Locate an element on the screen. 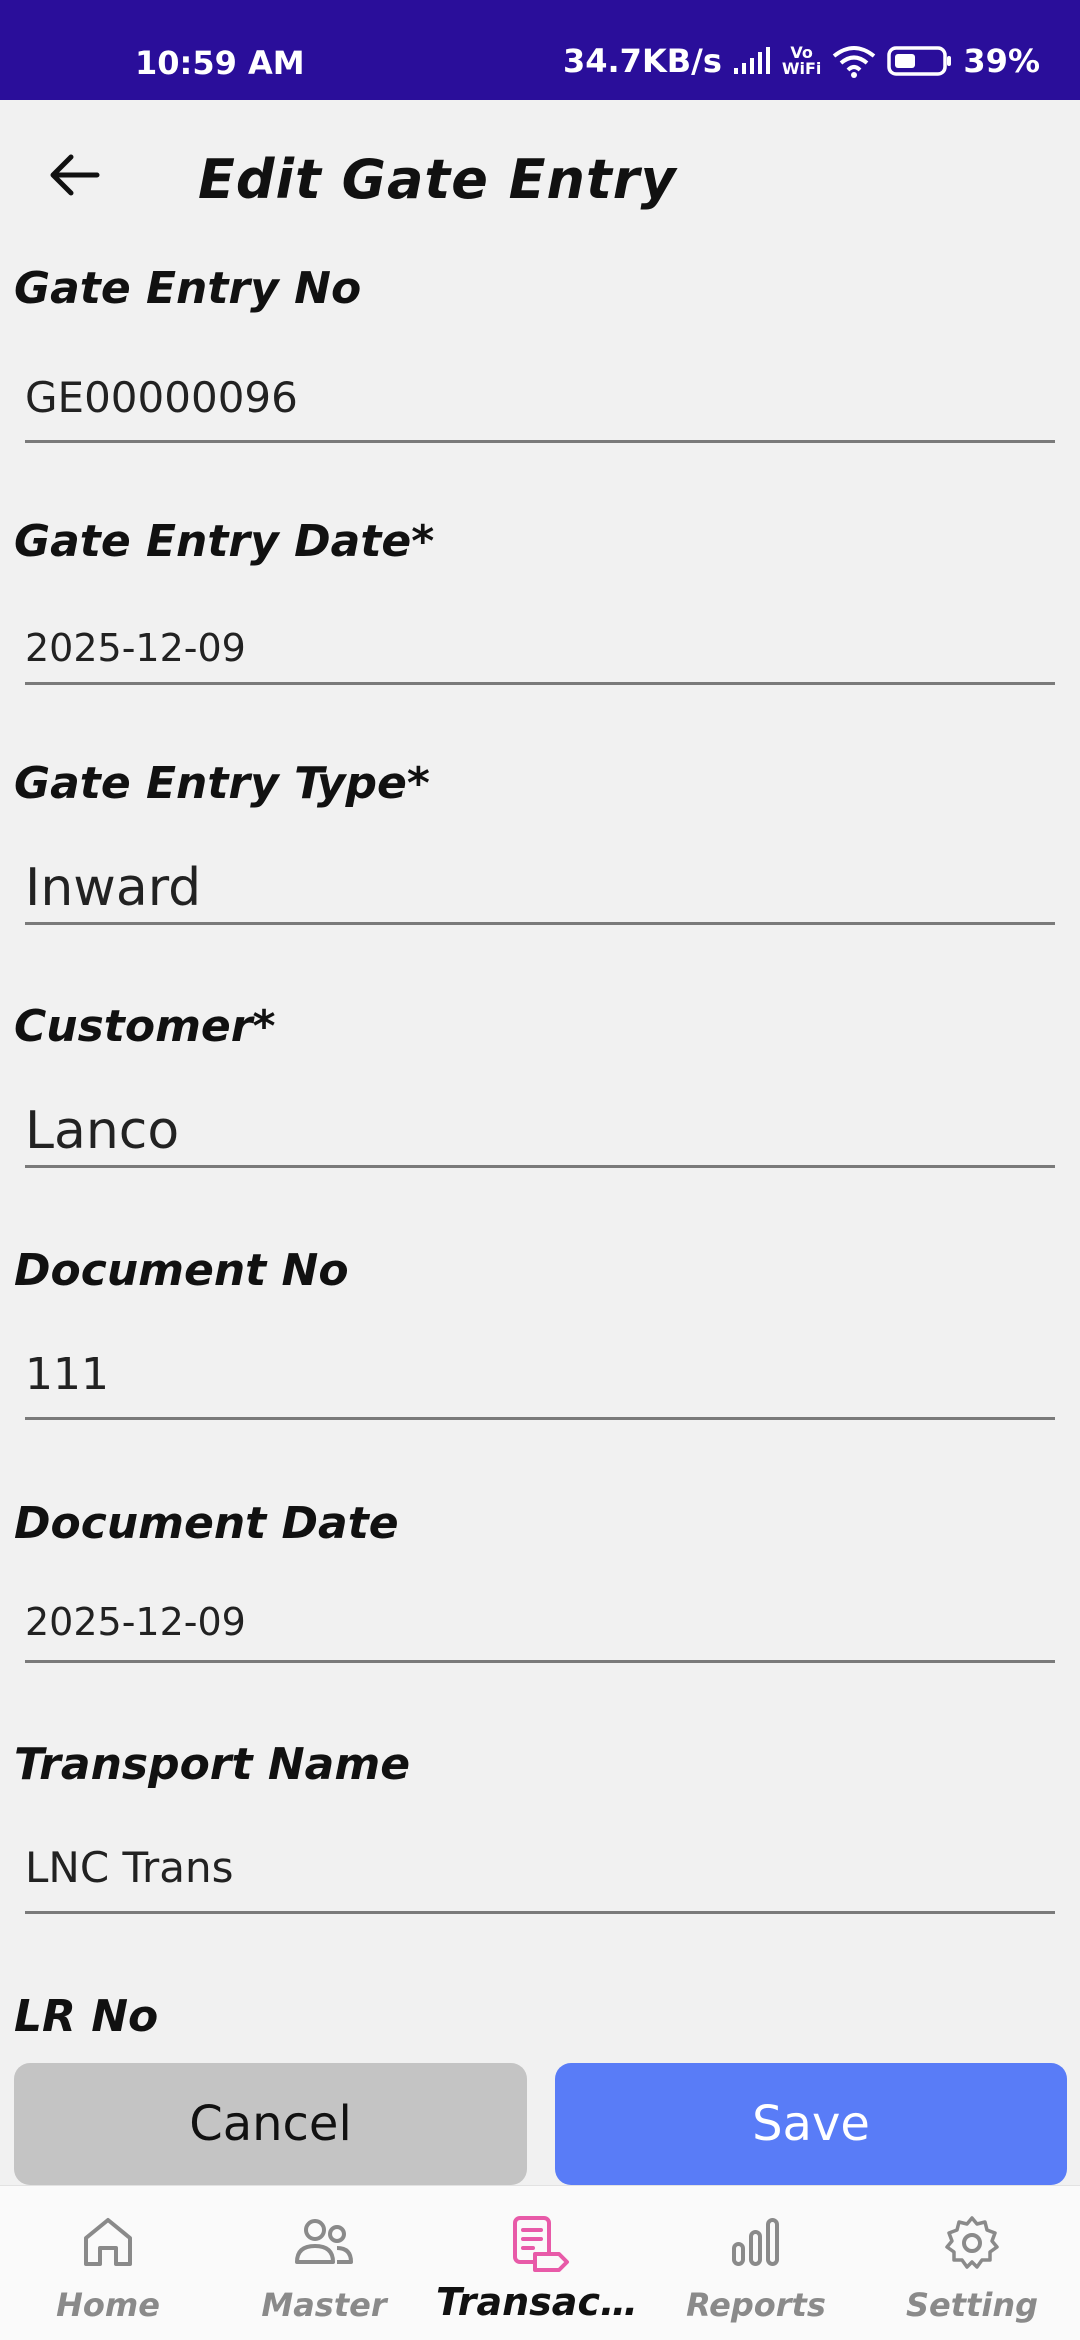  status-indicators: 34.7KB/s Vo WiFi 39% is located at coordinates (801, 61).